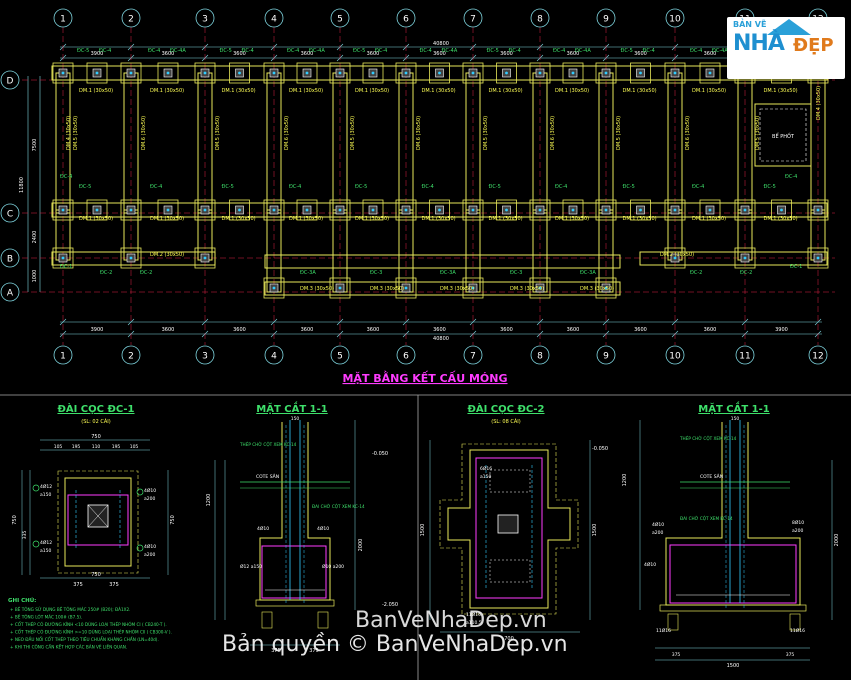  I want to click on logo-line1: BẢN VẼ, so click(750, 24).